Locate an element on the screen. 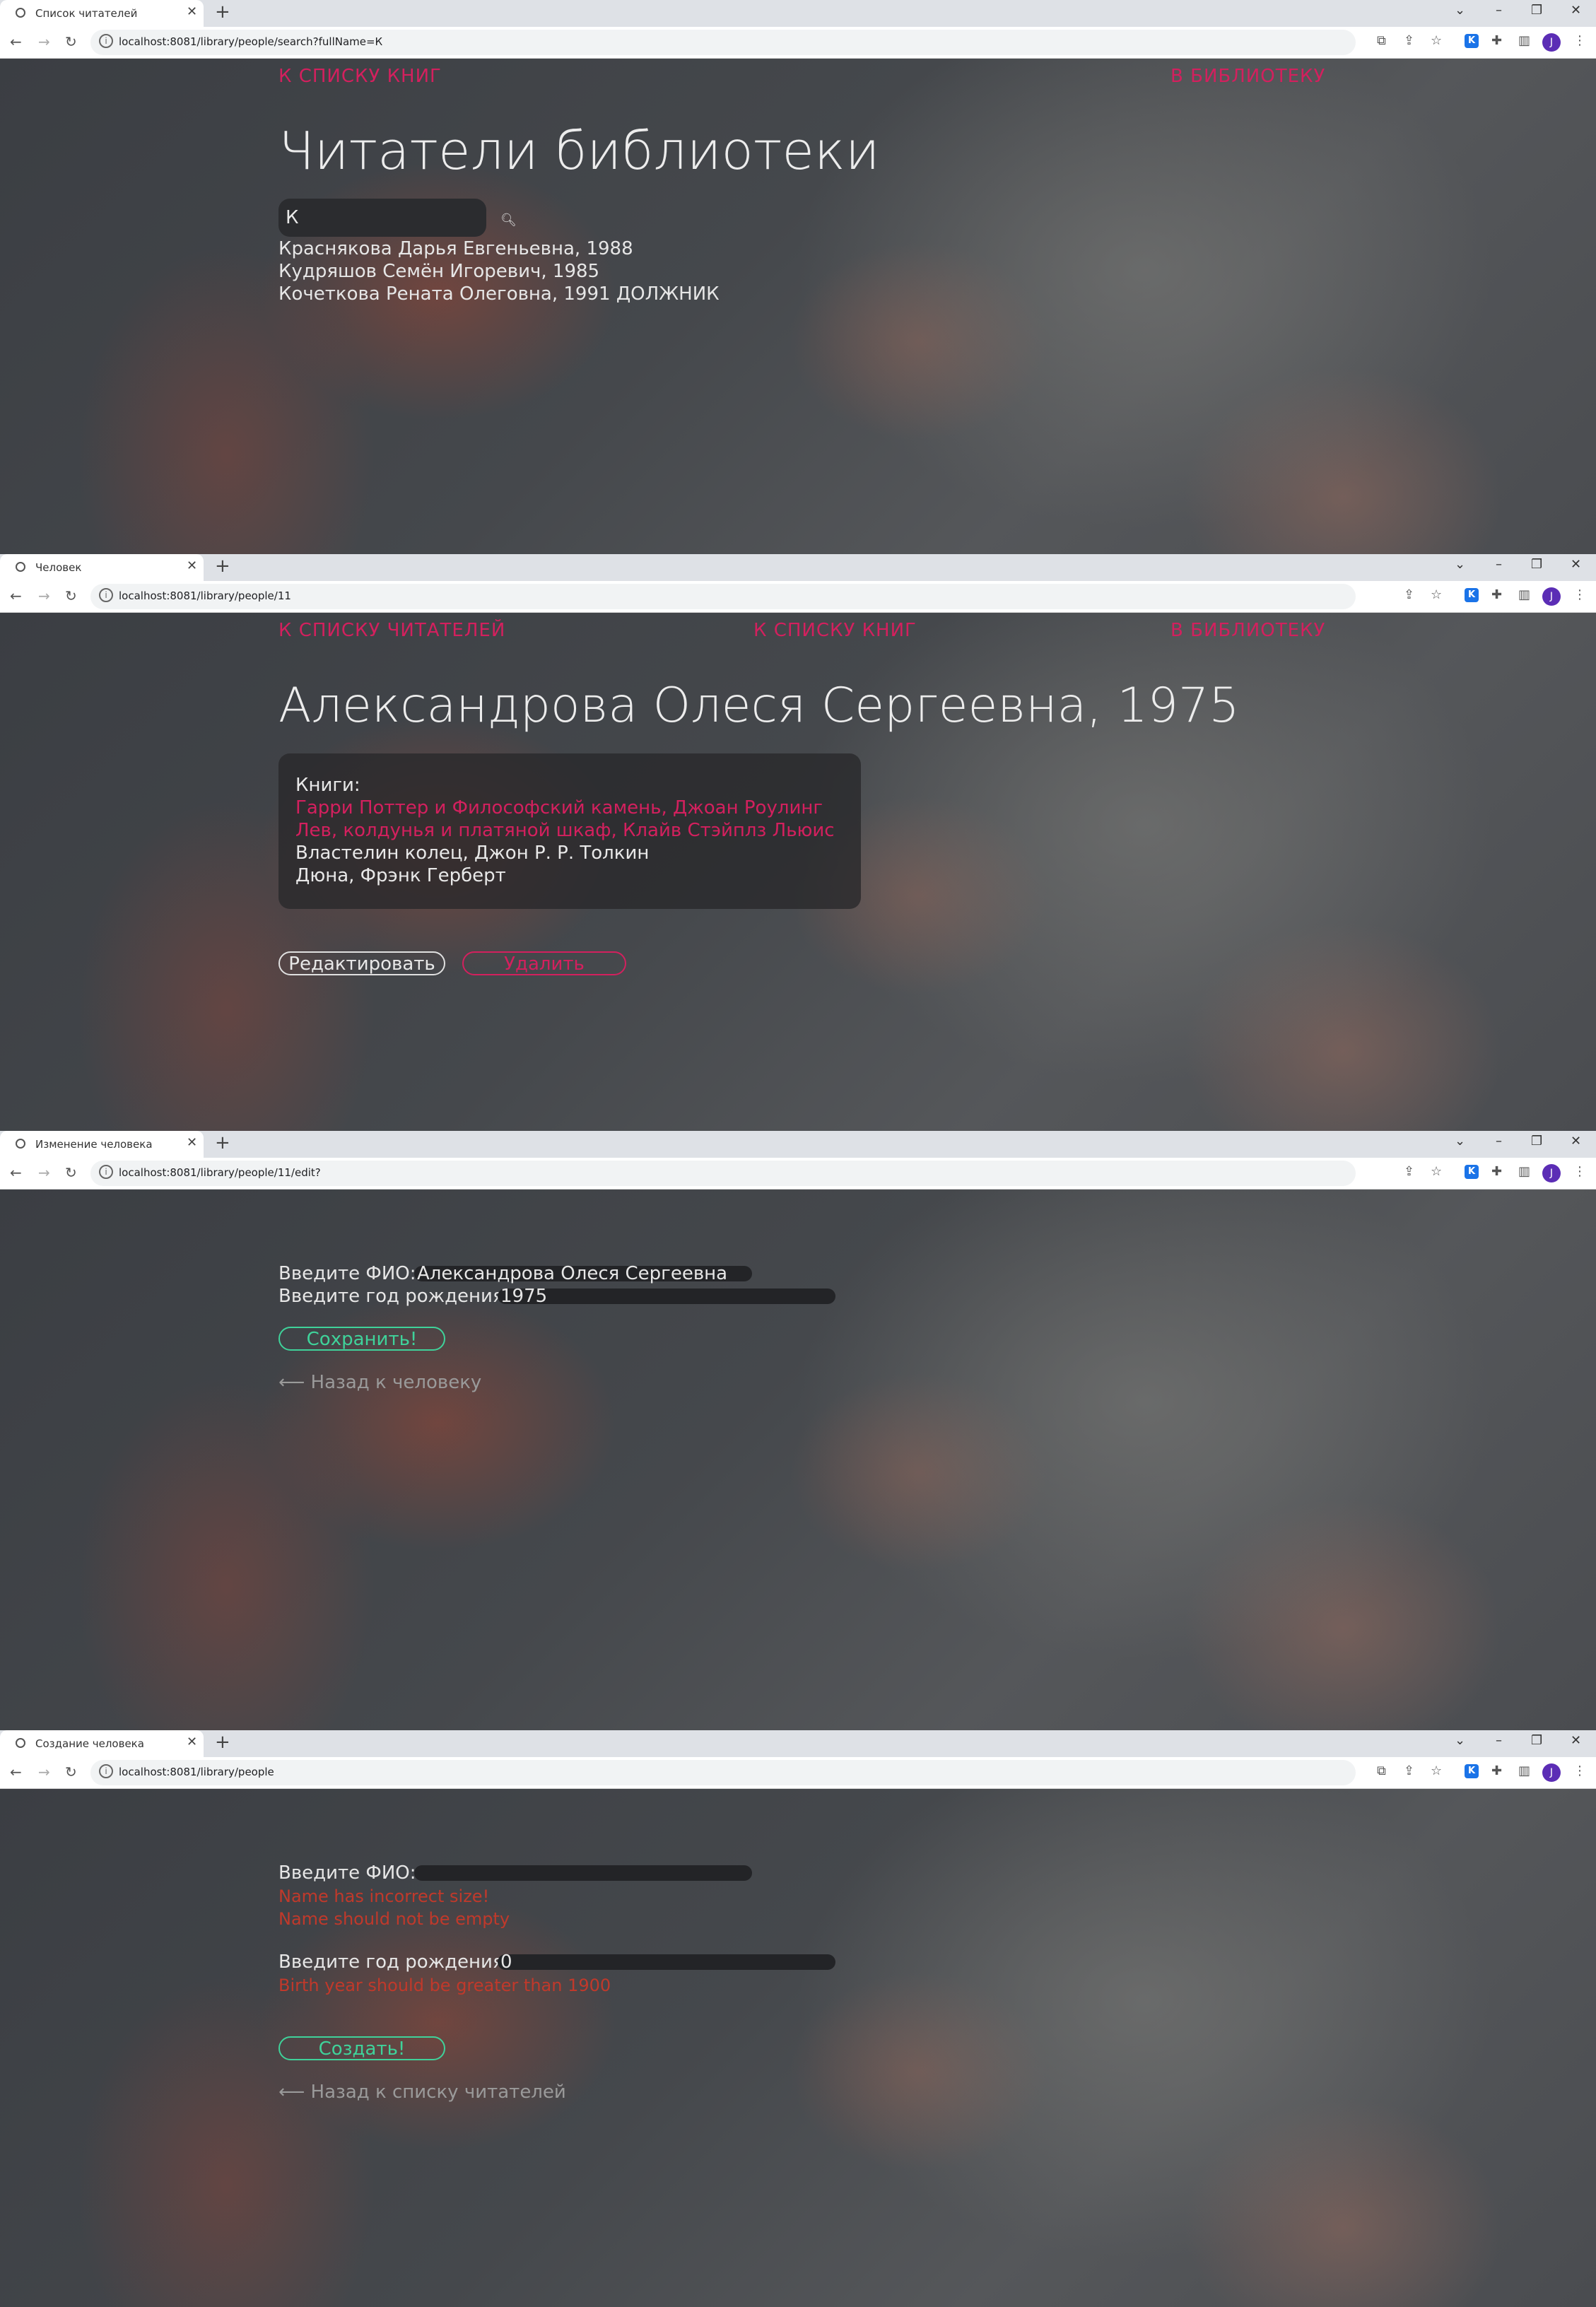 This screenshot has height=2307, width=1596. edit-button: Редактировать is located at coordinates (361, 963).